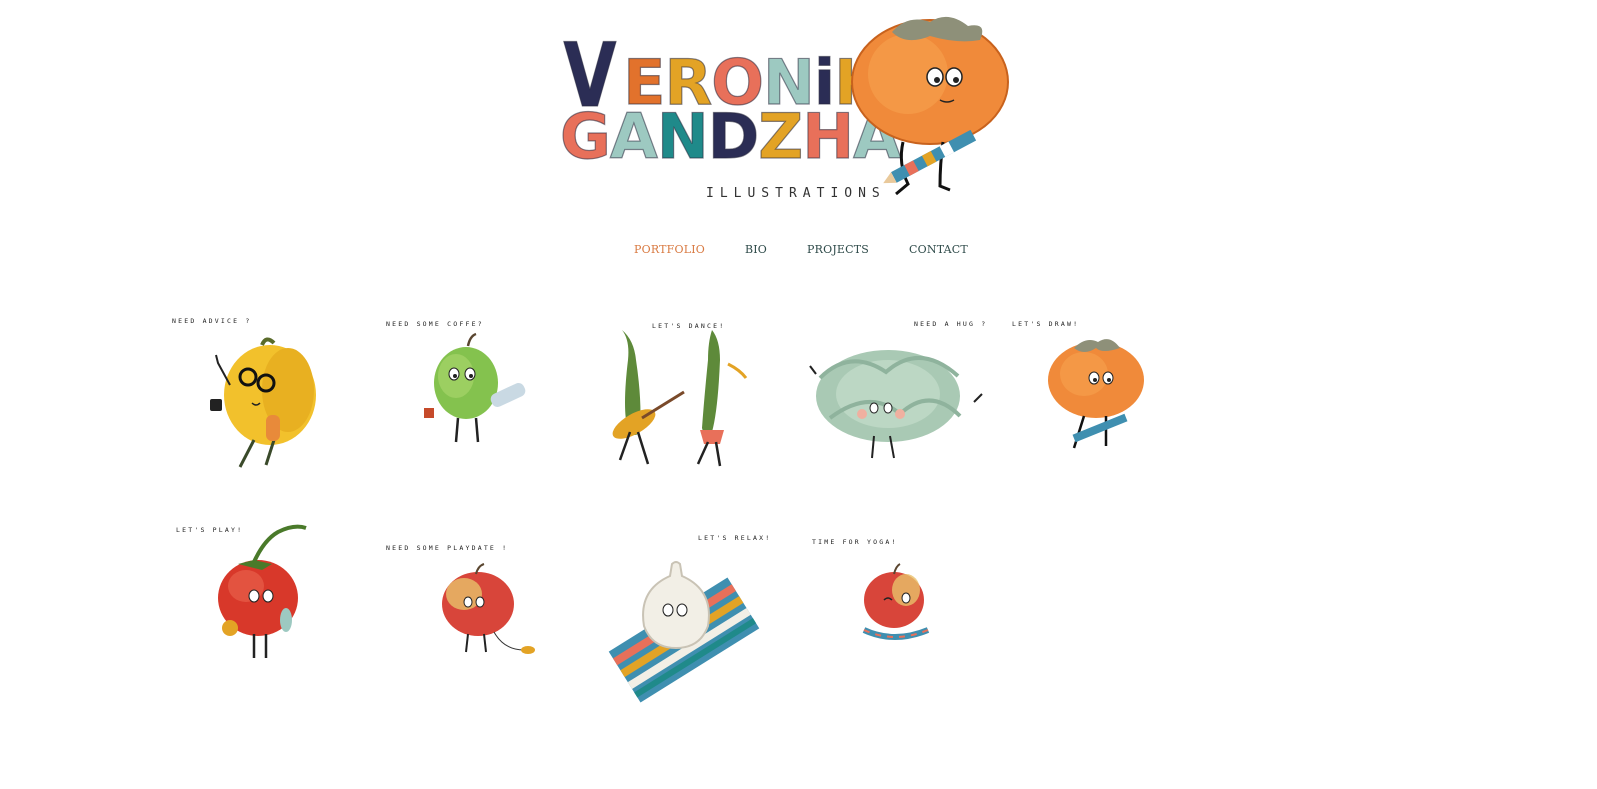 Image resolution: width=1597 pixels, height=789 pixels. Describe the element at coordinates (682, 136) in the screenshot. I see `logo-letter: N` at that location.